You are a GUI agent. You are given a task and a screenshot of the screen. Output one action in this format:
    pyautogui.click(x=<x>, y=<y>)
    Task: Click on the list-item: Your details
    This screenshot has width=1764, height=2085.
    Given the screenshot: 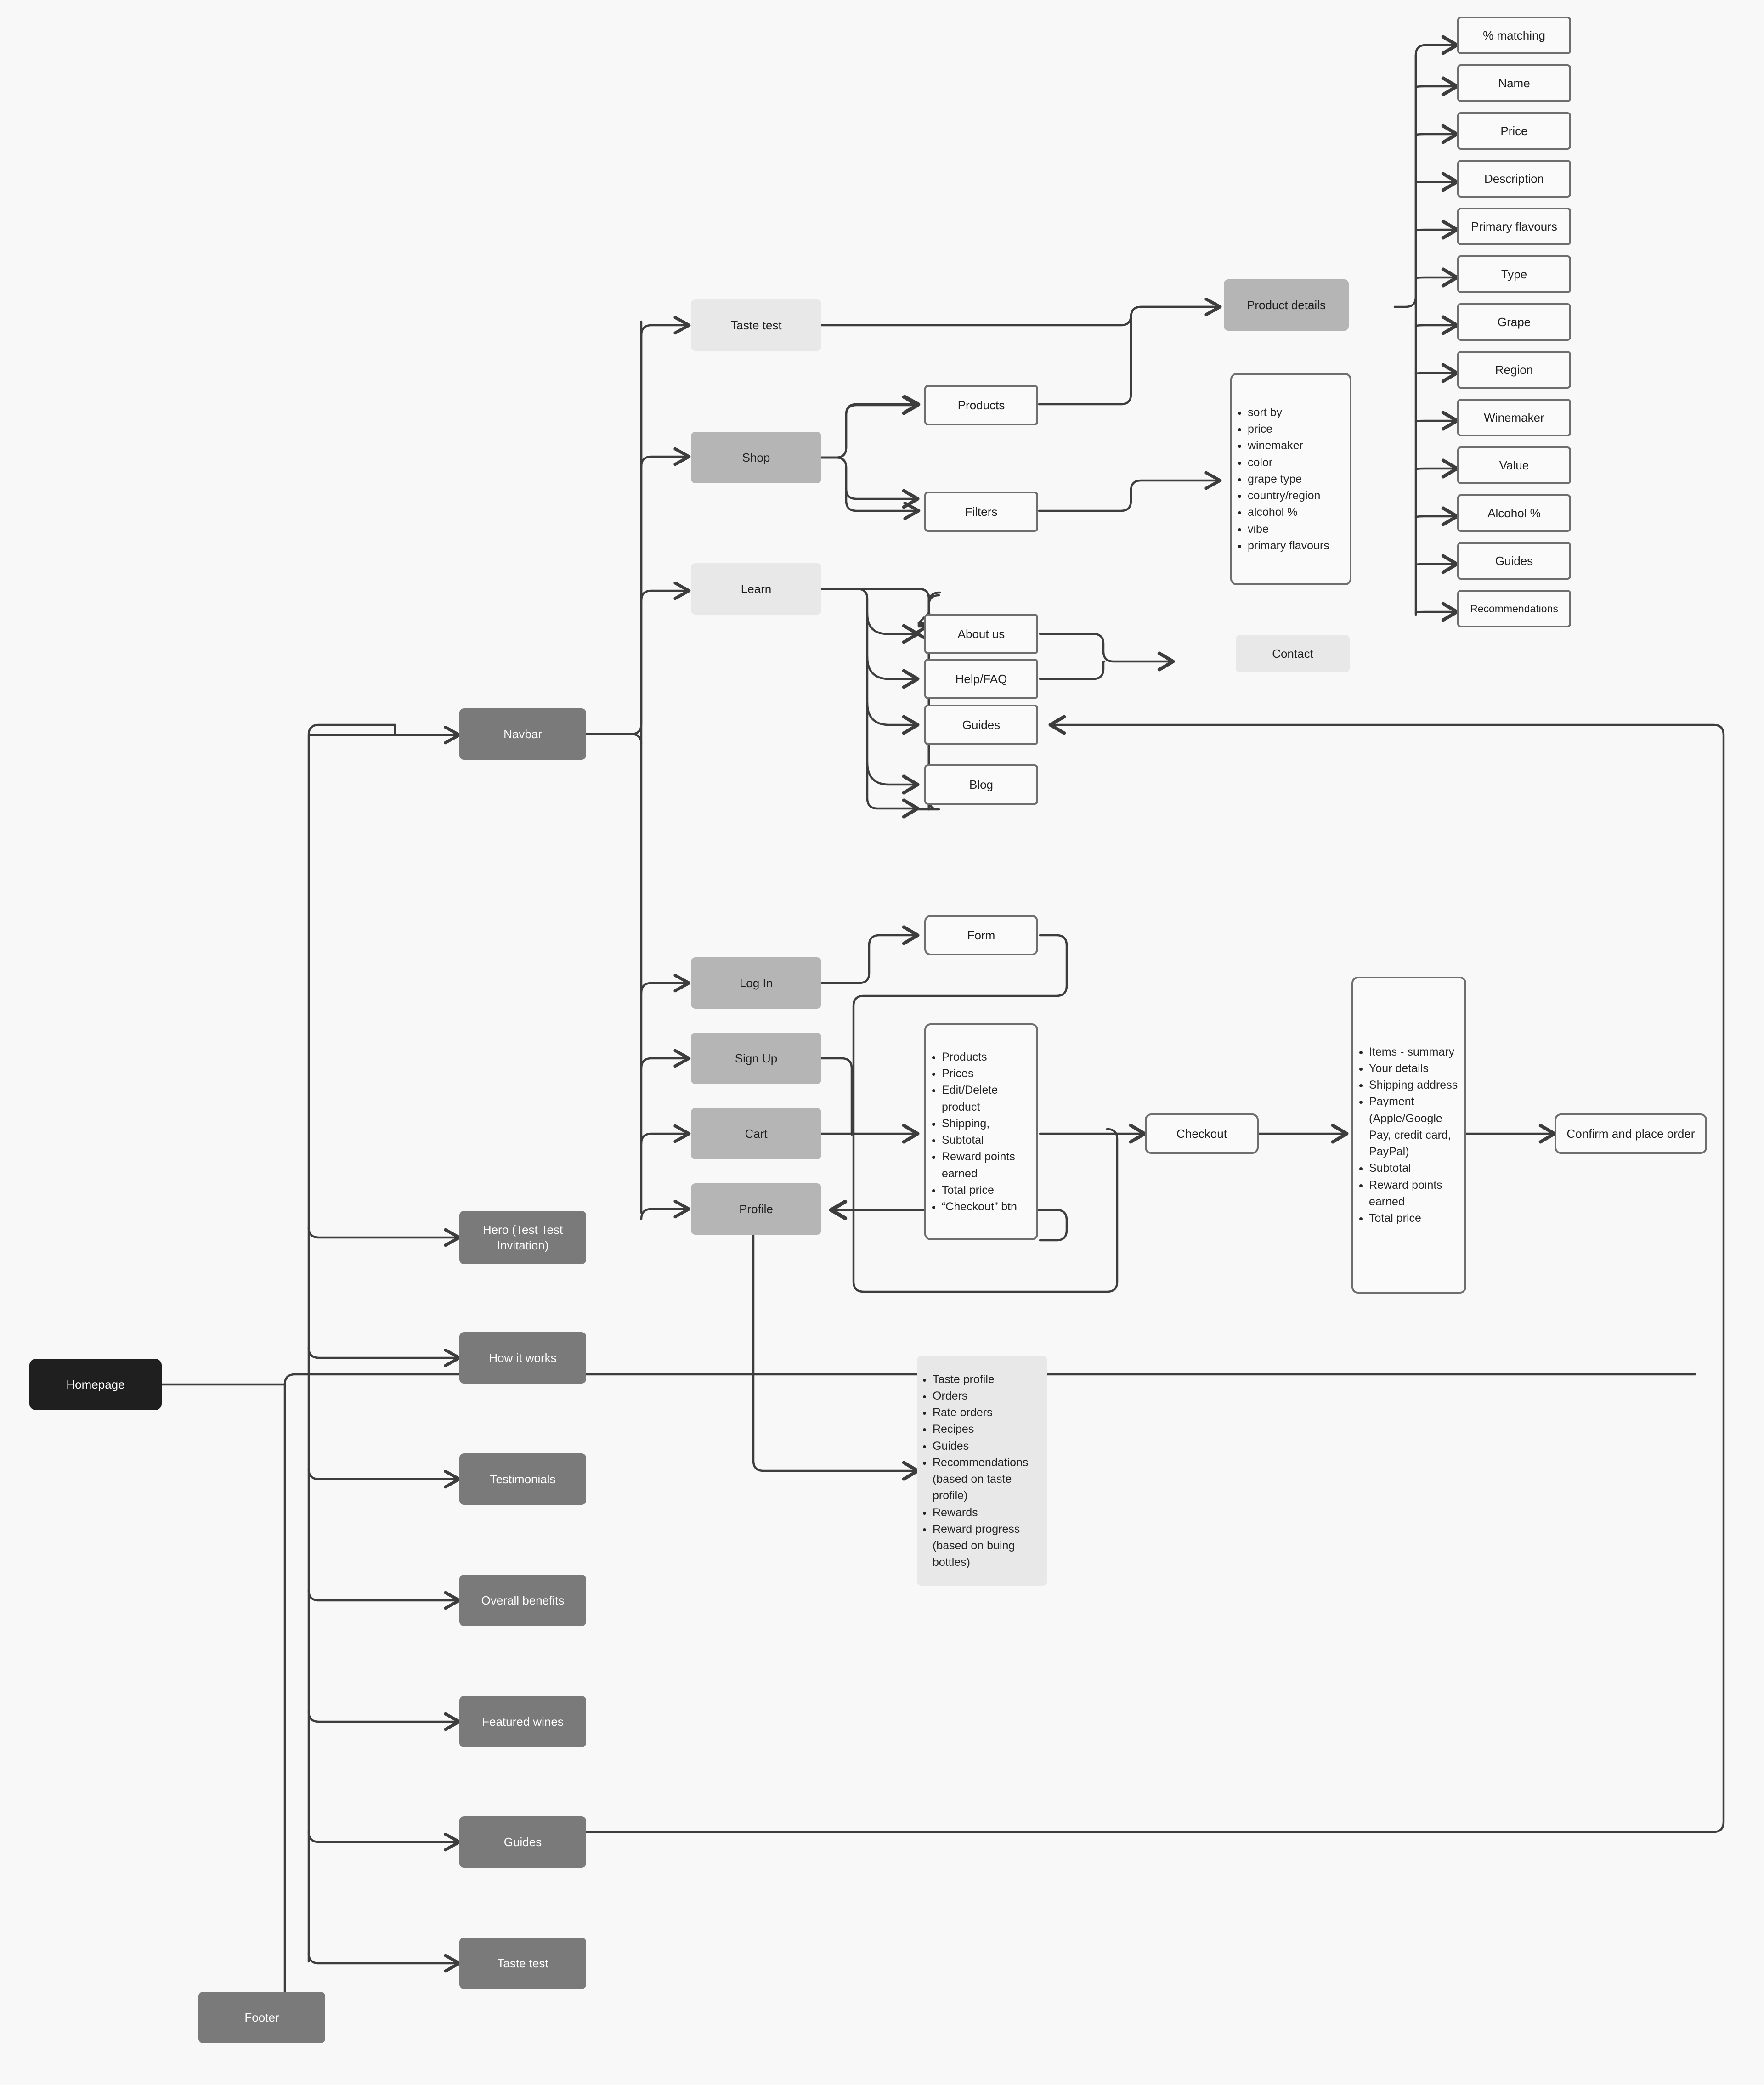 What is the action you would take?
    pyautogui.click(x=1416, y=1068)
    